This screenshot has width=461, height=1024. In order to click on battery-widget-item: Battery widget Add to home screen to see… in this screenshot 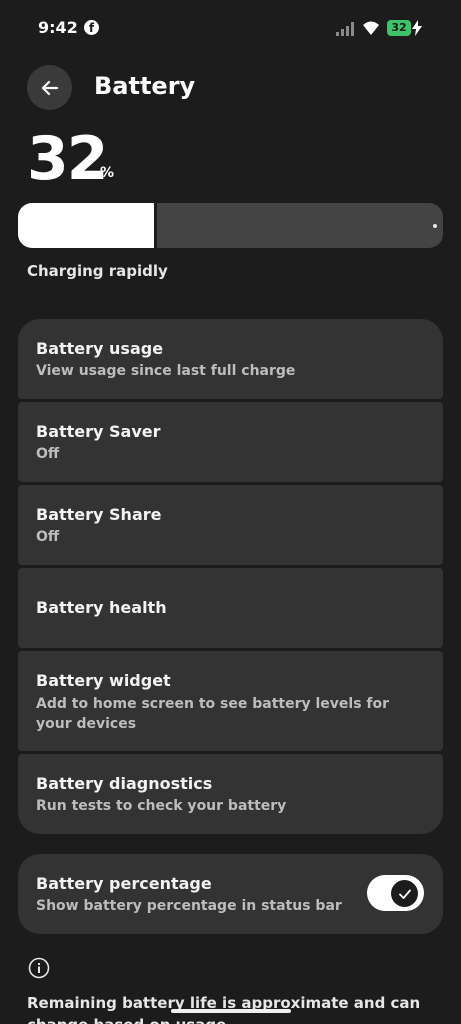, I will do `click(230, 701)`.